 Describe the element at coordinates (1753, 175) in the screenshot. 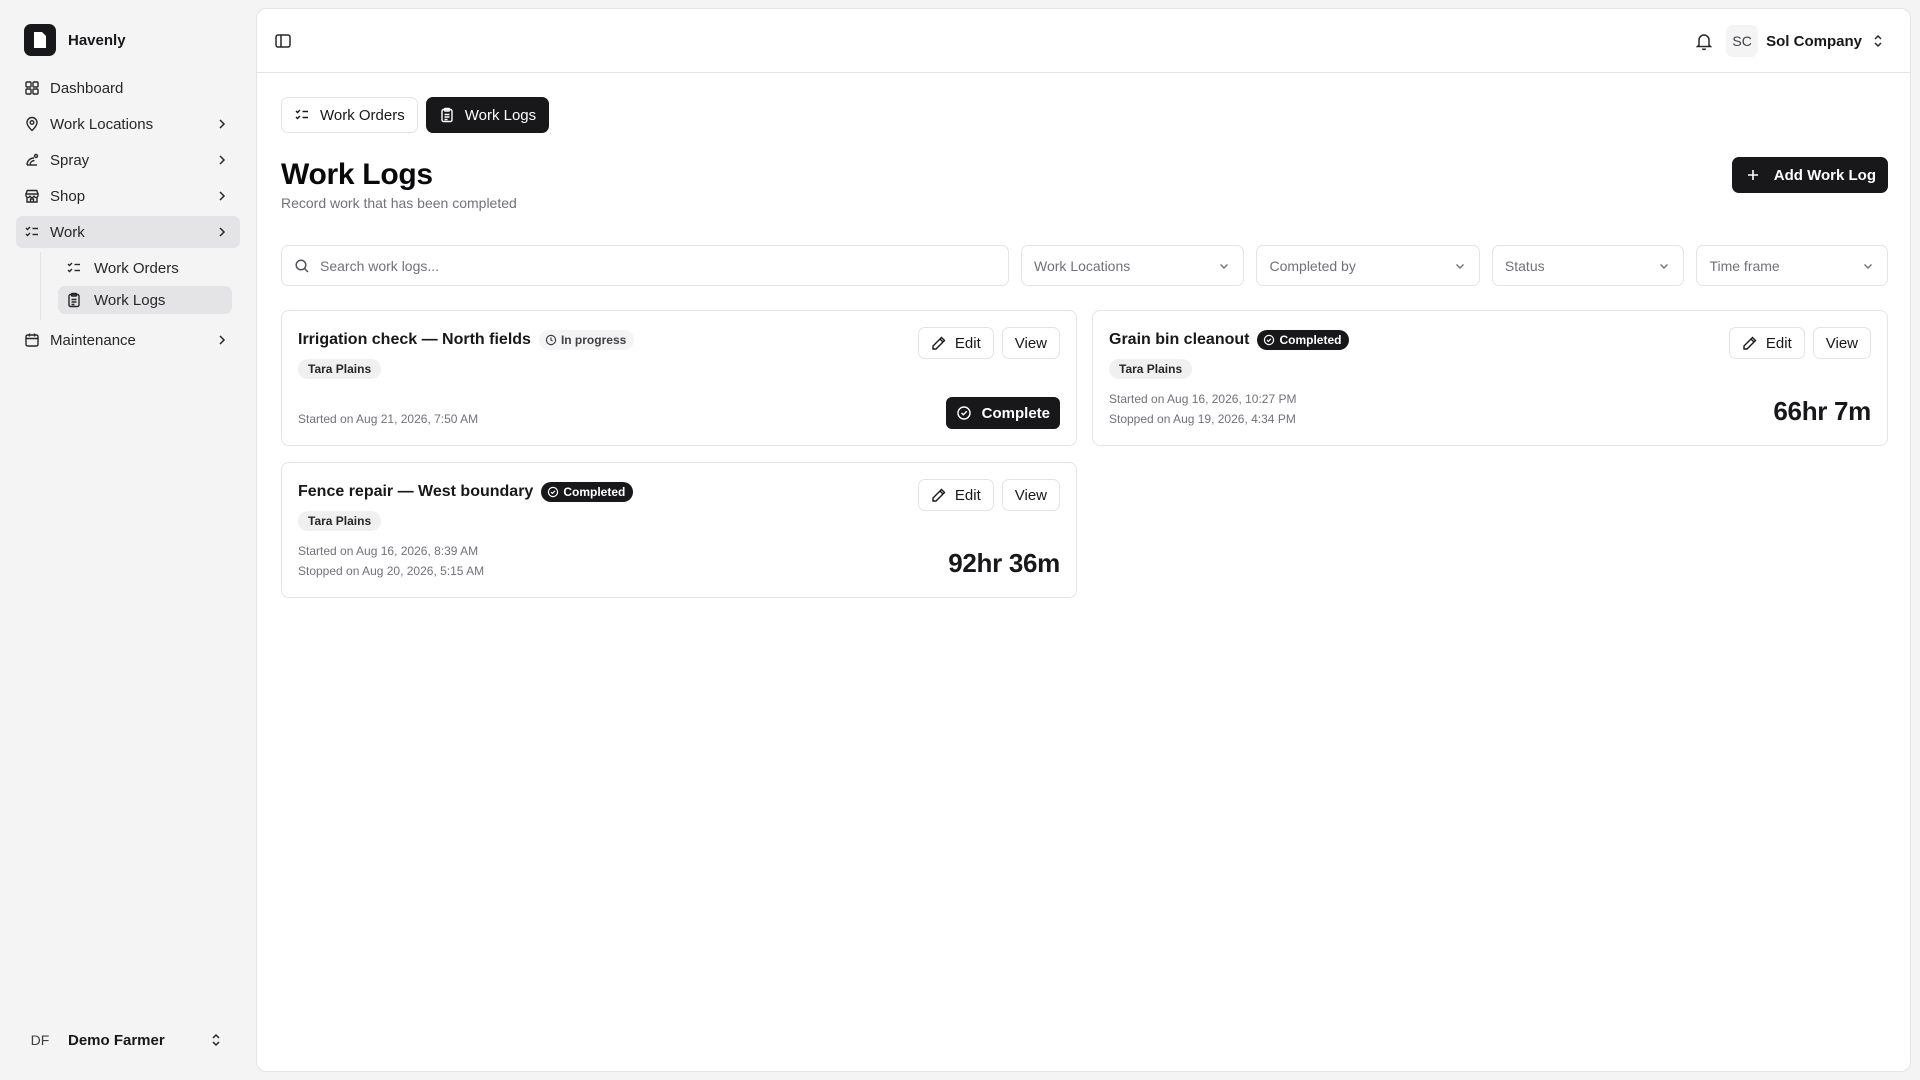

I see `plus-icon` at that location.